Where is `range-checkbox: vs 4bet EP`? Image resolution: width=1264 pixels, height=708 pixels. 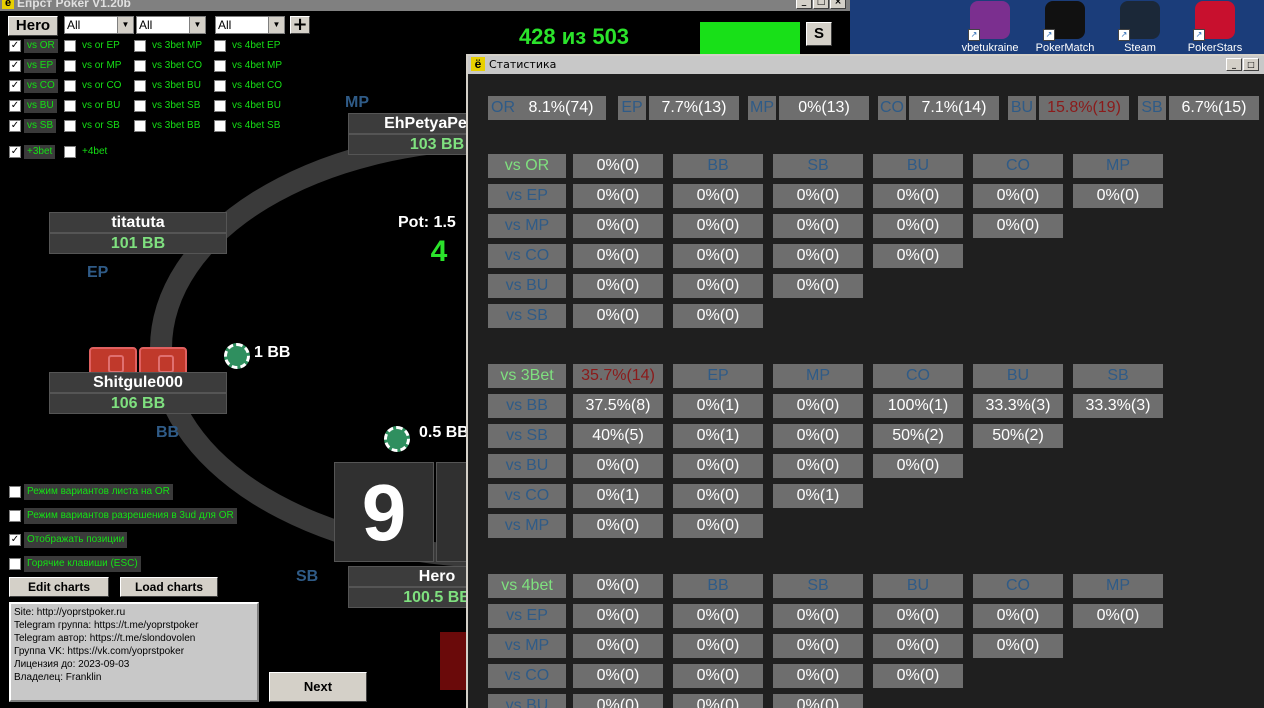
range-checkbox: vs 4bet EP is located at coordinates (248, 46).